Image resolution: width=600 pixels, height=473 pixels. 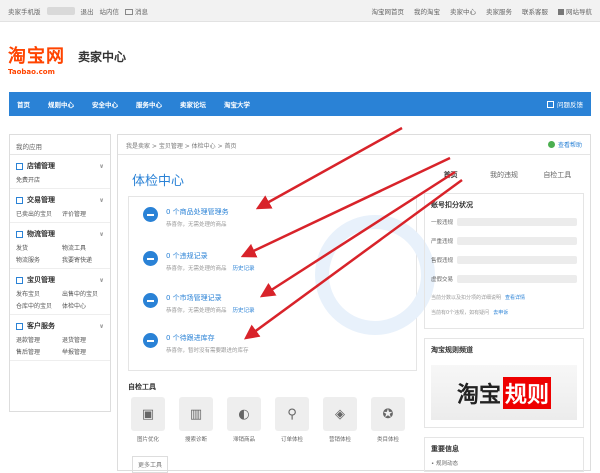 What do you see at coordinates (186, 217) in the screenshot?
I see `check-item: 0 个商品处理管理务恭喜你，无需处理的商品` at bounding box center [186, 217].